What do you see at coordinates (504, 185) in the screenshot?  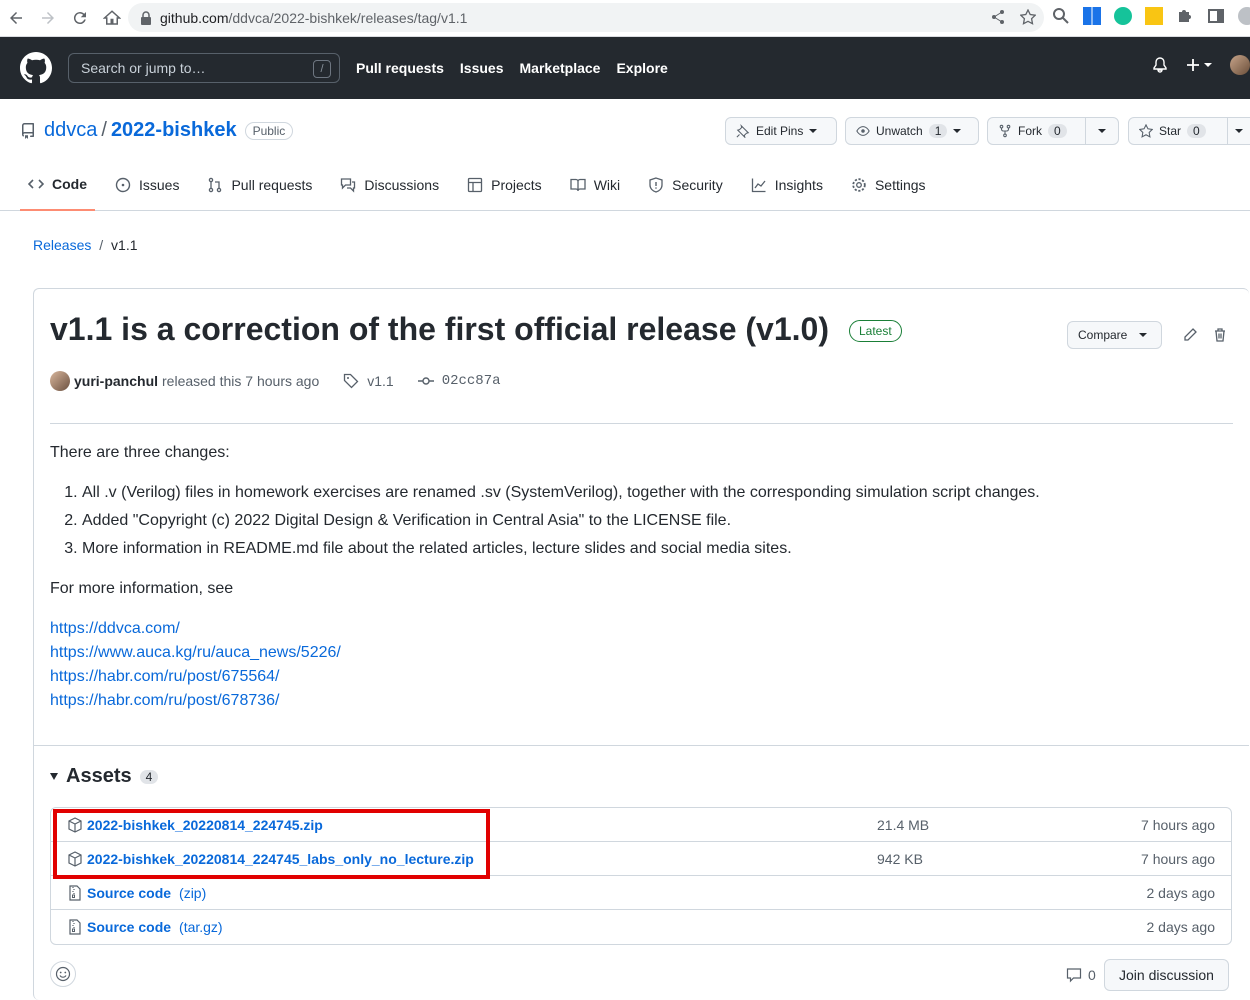 I see `tab-projects: Projects` at bounding box center [504, 185].